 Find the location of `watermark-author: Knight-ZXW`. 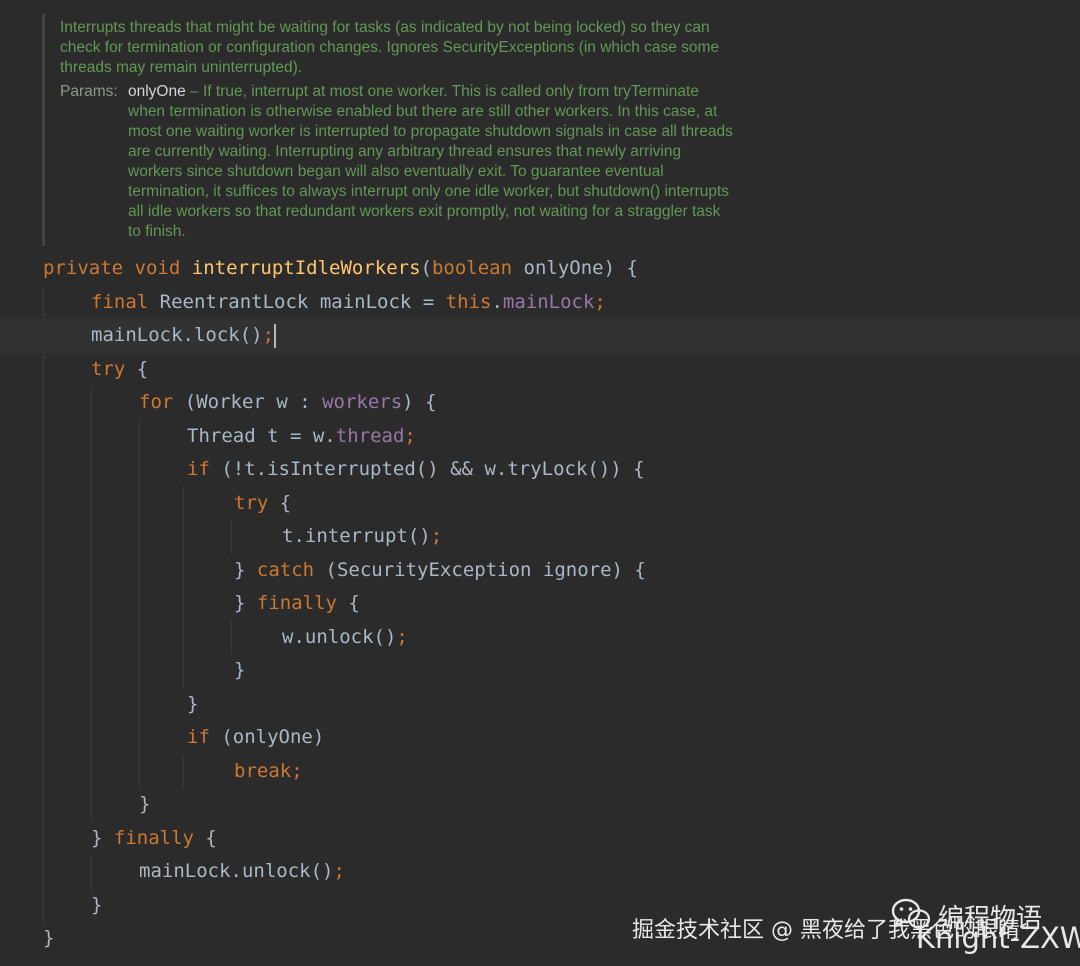

watermark-author: Knight-ZXW is located at coordinates (998, 938).